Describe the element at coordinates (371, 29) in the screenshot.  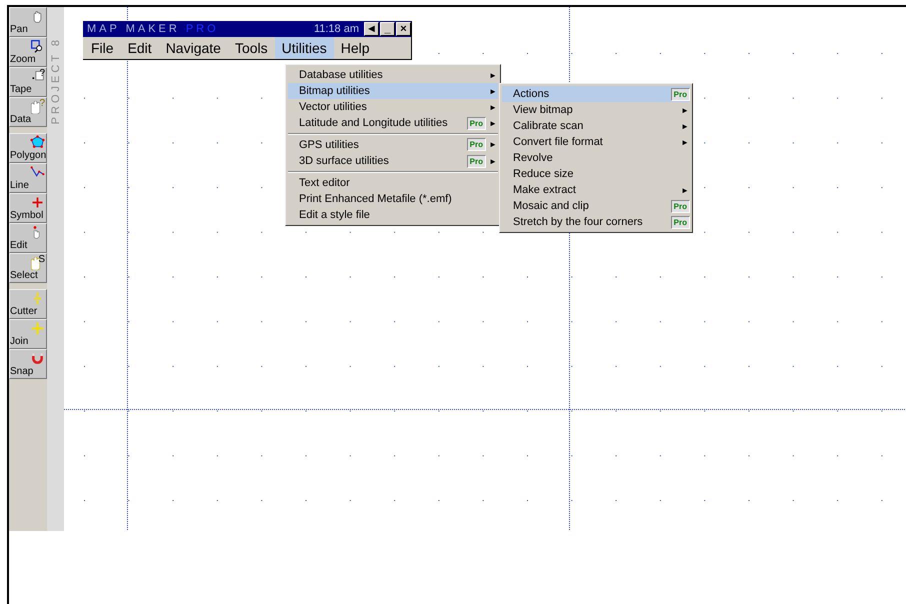
I see `window-control: ◄` at that location.